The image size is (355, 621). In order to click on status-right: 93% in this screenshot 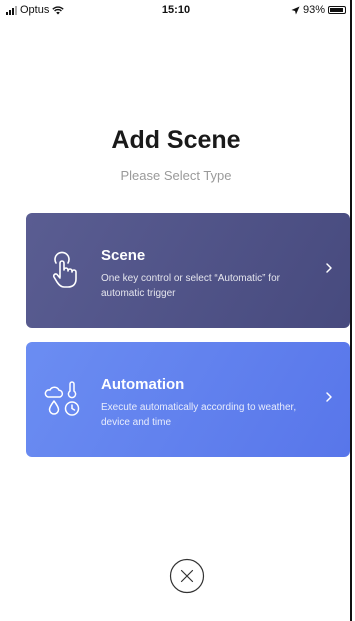, I will do `click(318, 10)`.